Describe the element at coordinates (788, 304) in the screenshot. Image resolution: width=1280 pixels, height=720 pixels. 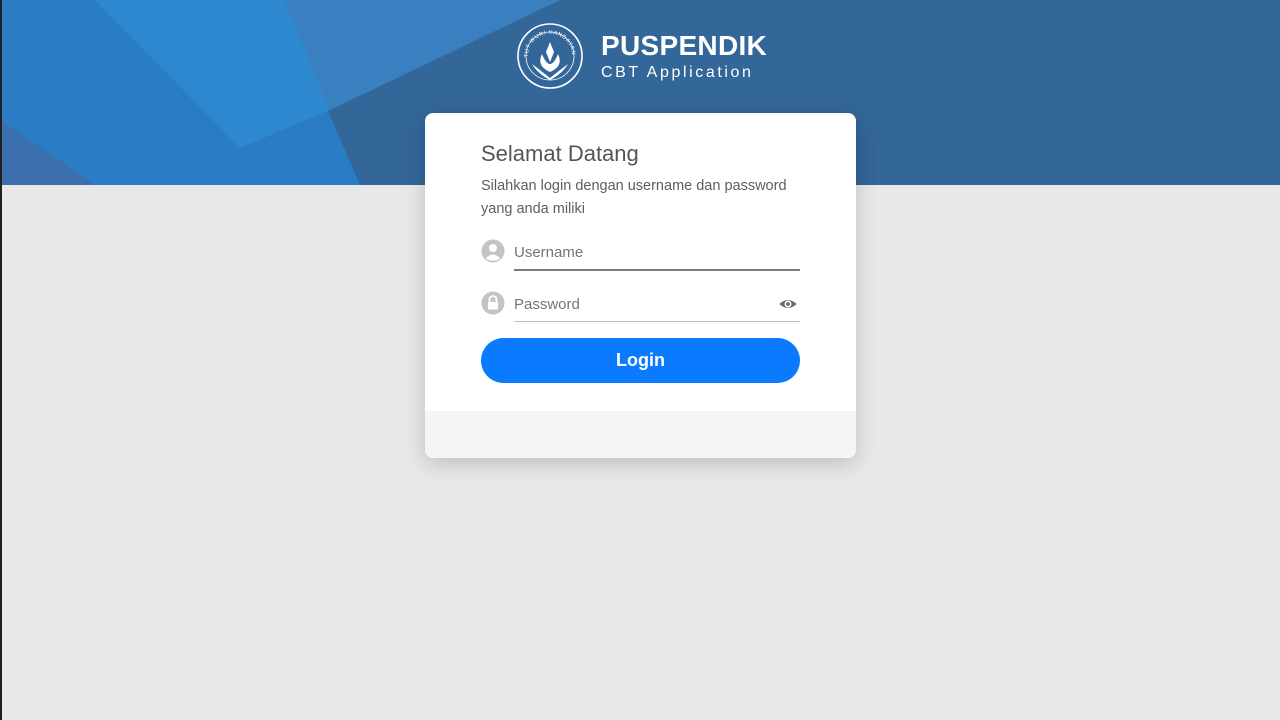
I see `eye-icon` at that location.